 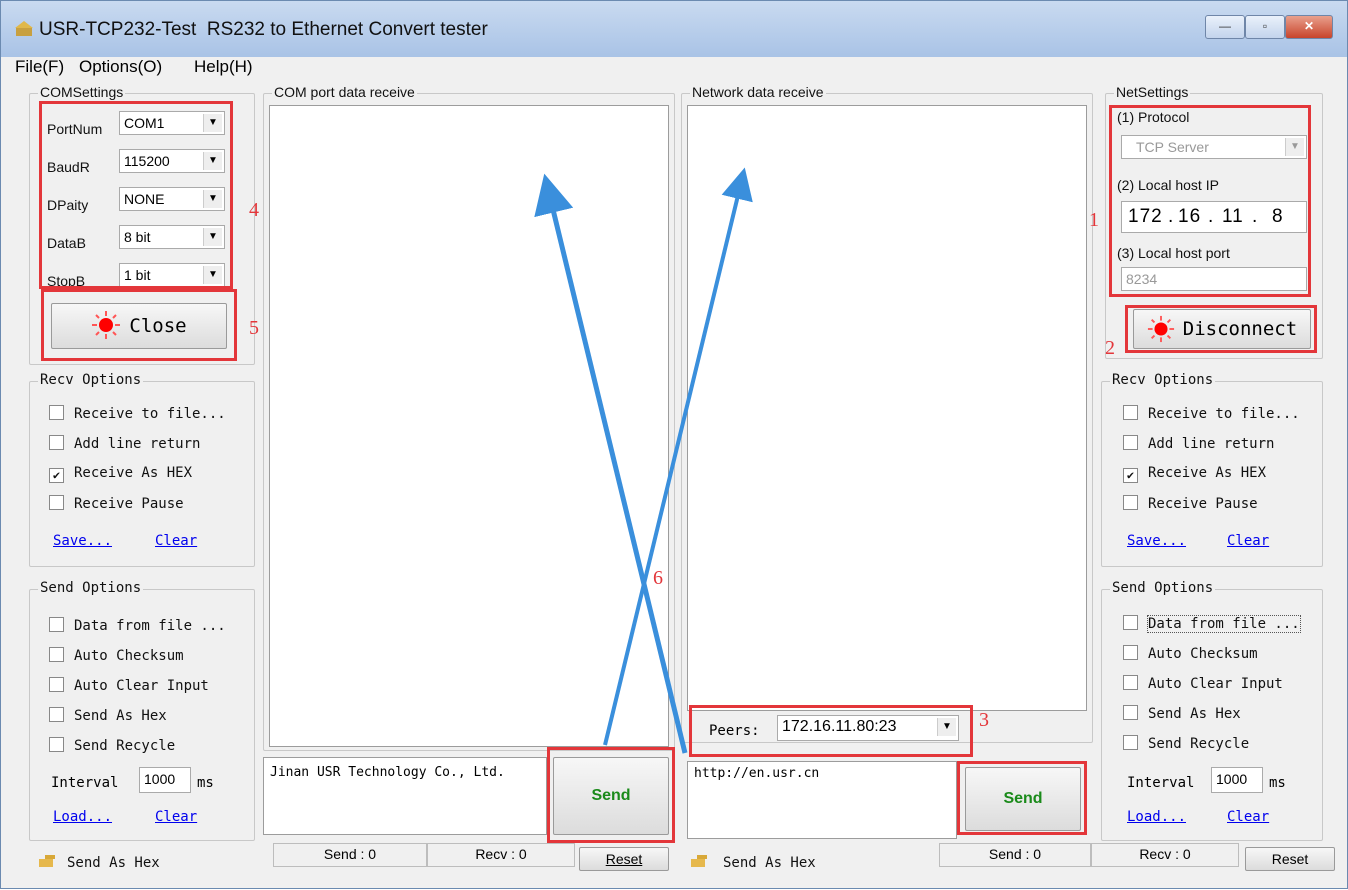 What do you see at coordinates (1165, 855) in the screenshot?
I see `right-recv-count: Recv : 0` at bounding box center [1165, 855].